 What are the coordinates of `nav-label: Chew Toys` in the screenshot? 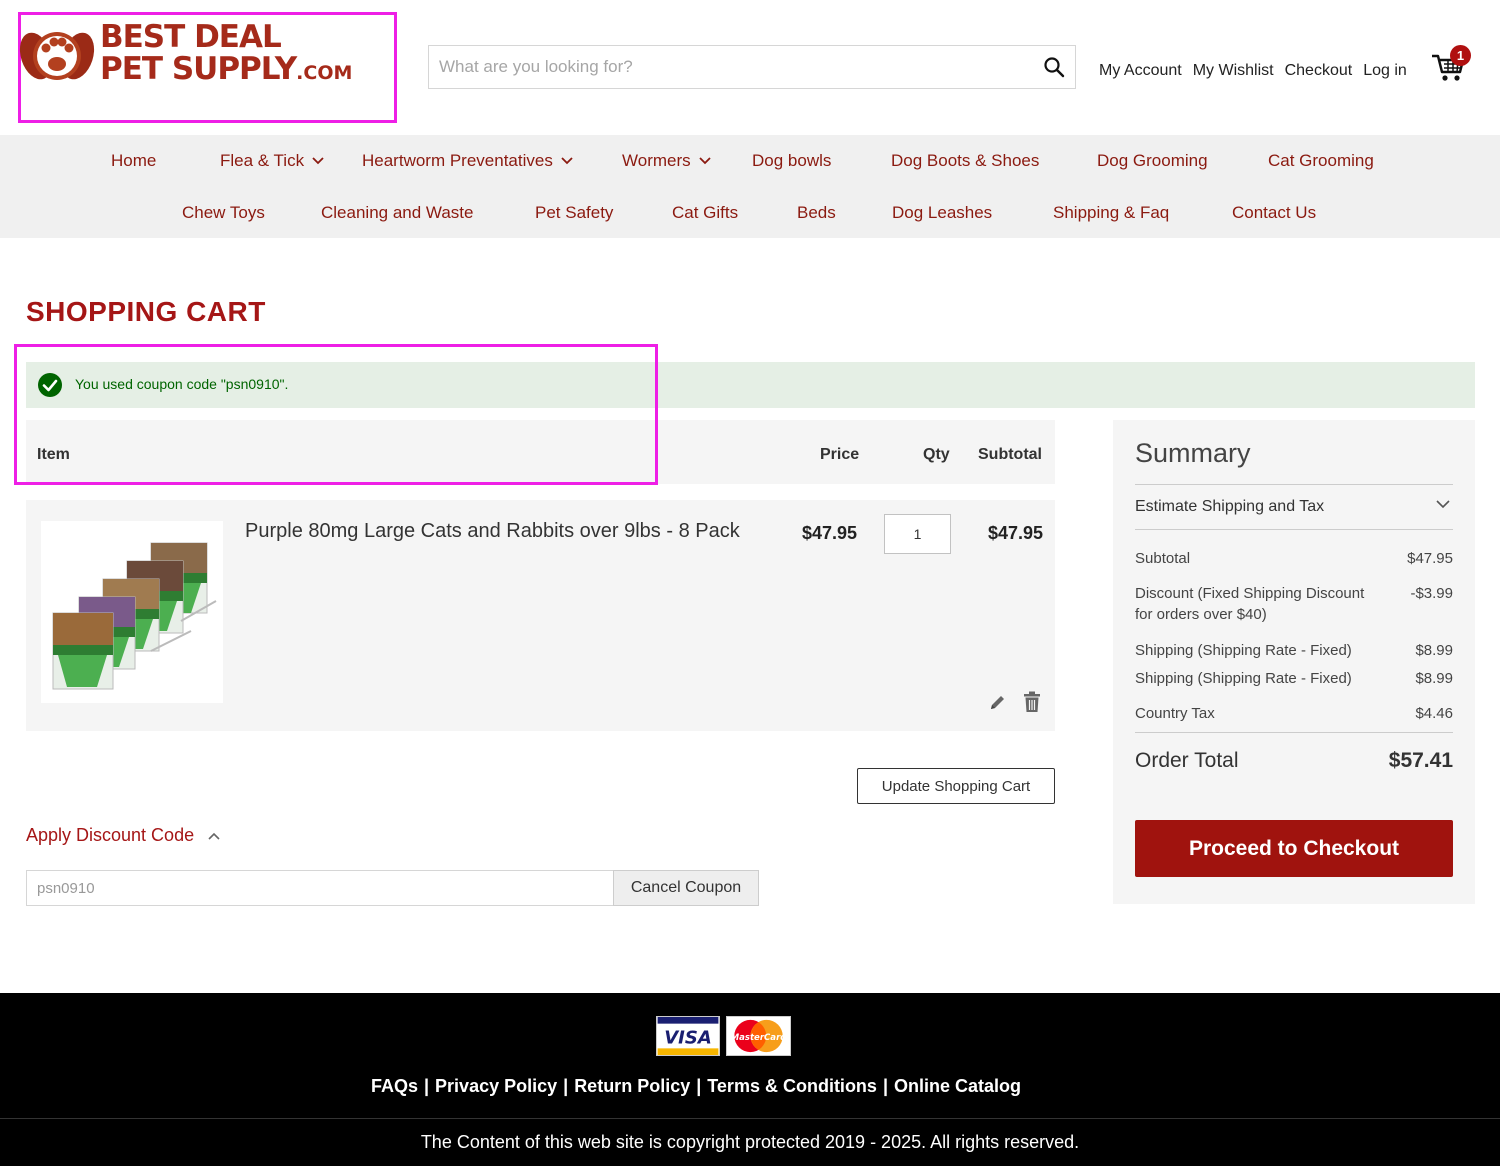 It's located at (223, 212).